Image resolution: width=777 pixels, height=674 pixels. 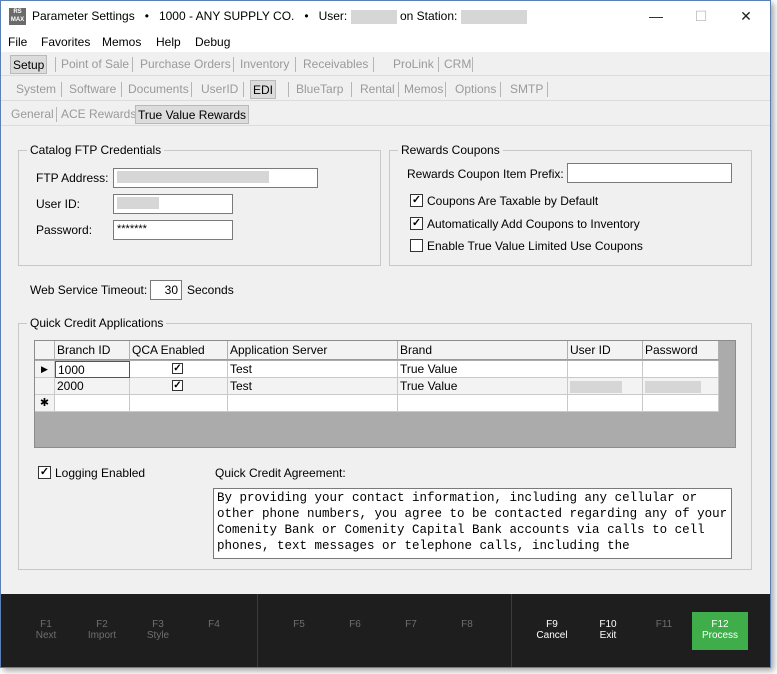 I want to click on new-row-password, so click(x=681, y=403).